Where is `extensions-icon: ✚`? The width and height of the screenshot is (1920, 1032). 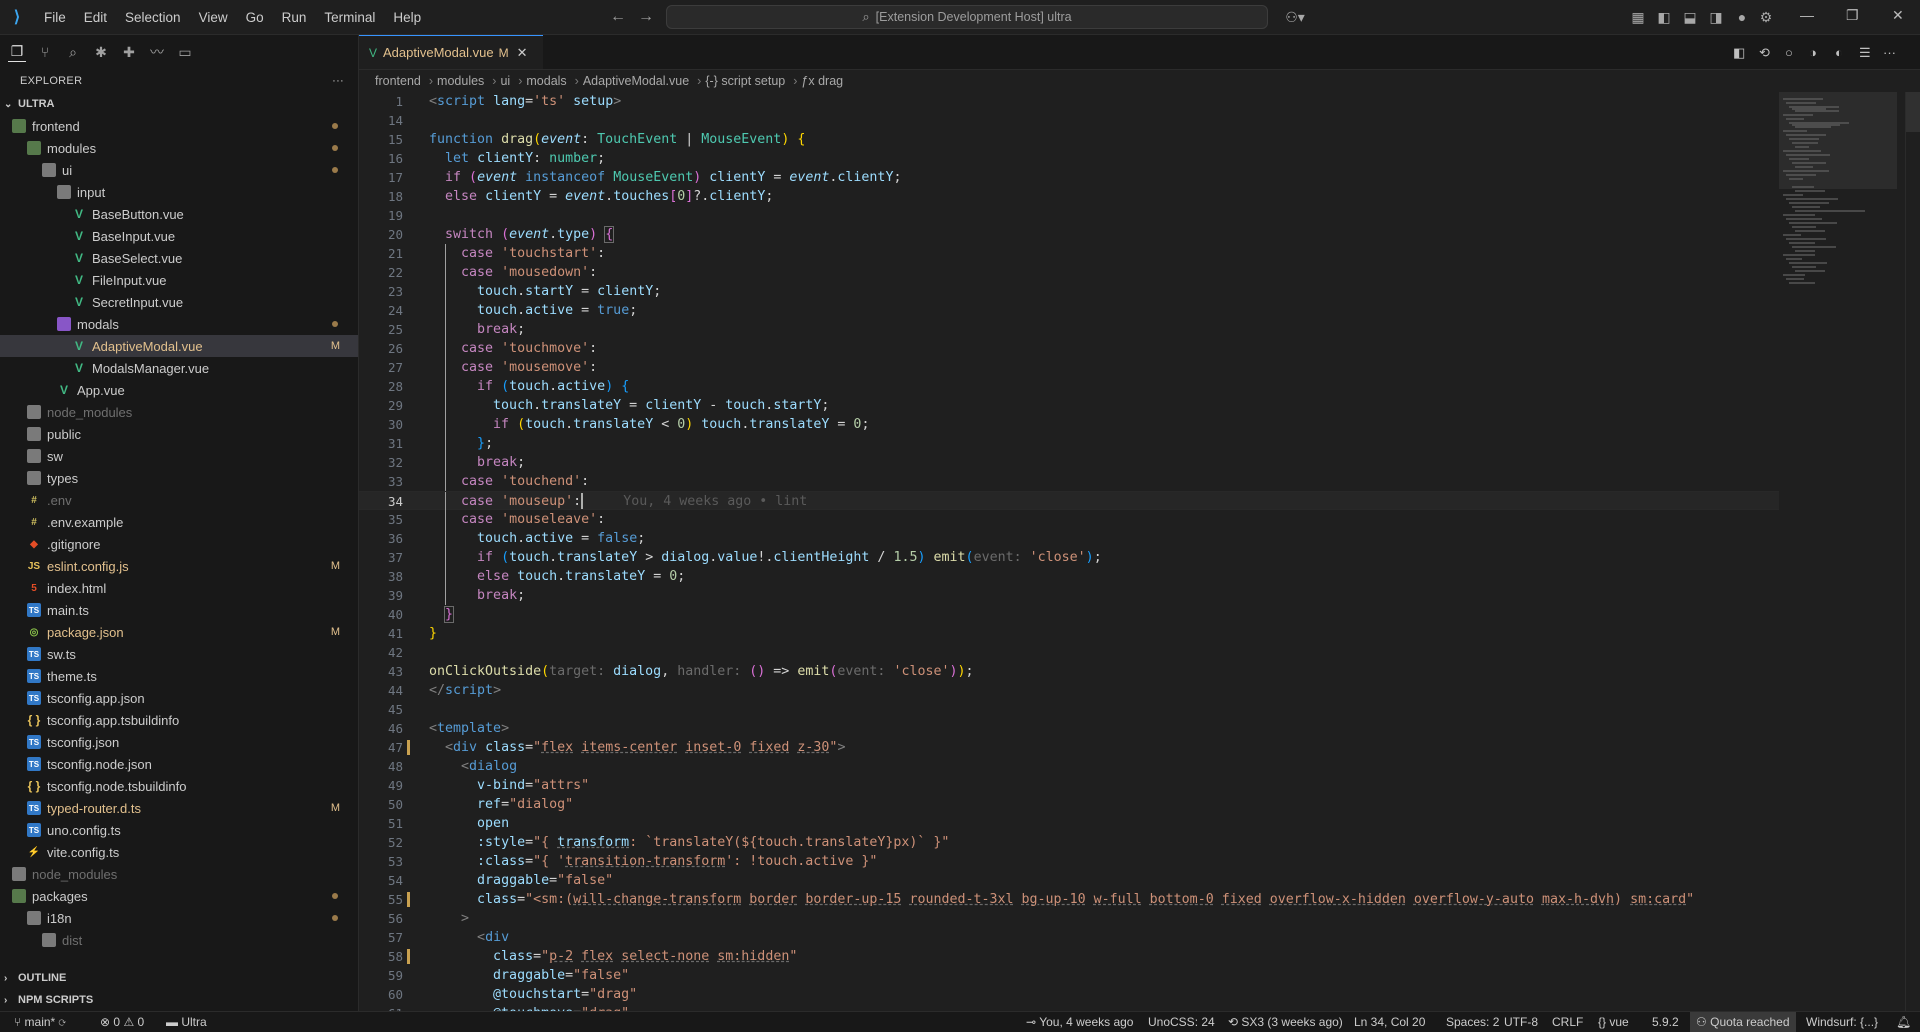 extensions-icon: ✚ is located at coordinates (129, 52).